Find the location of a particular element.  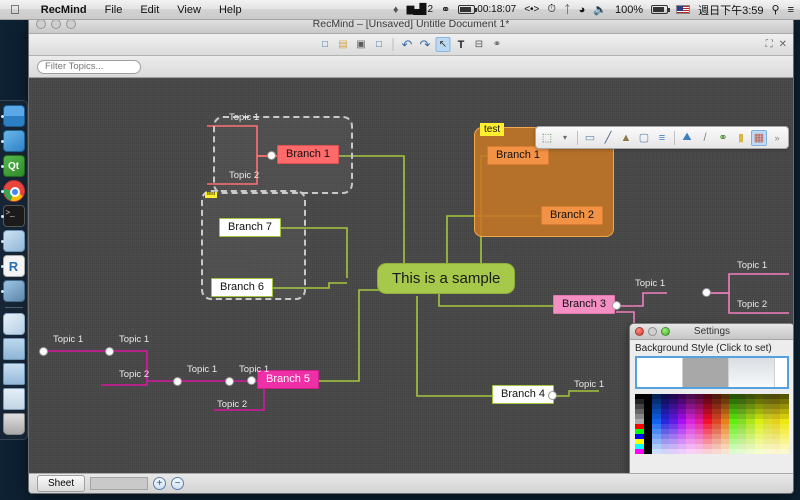

code-brackets-icon: <•> is located at coordinates (531, 9).